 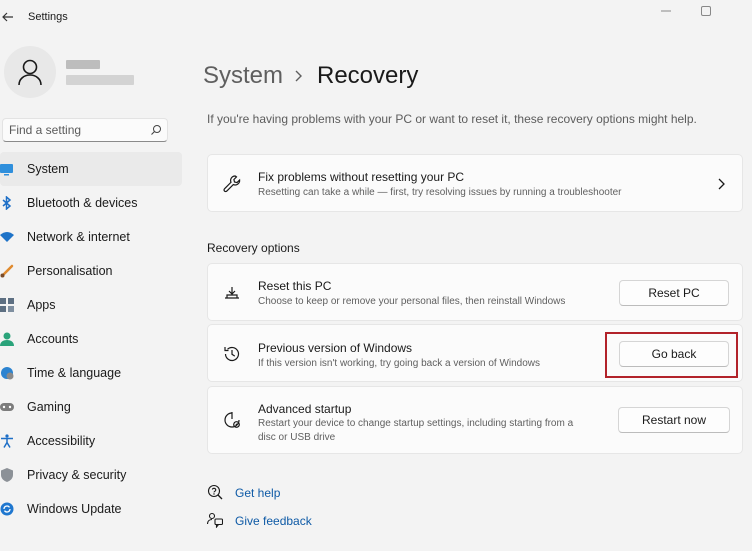 I want to click on redacted-email, so click(x=100, y=80).